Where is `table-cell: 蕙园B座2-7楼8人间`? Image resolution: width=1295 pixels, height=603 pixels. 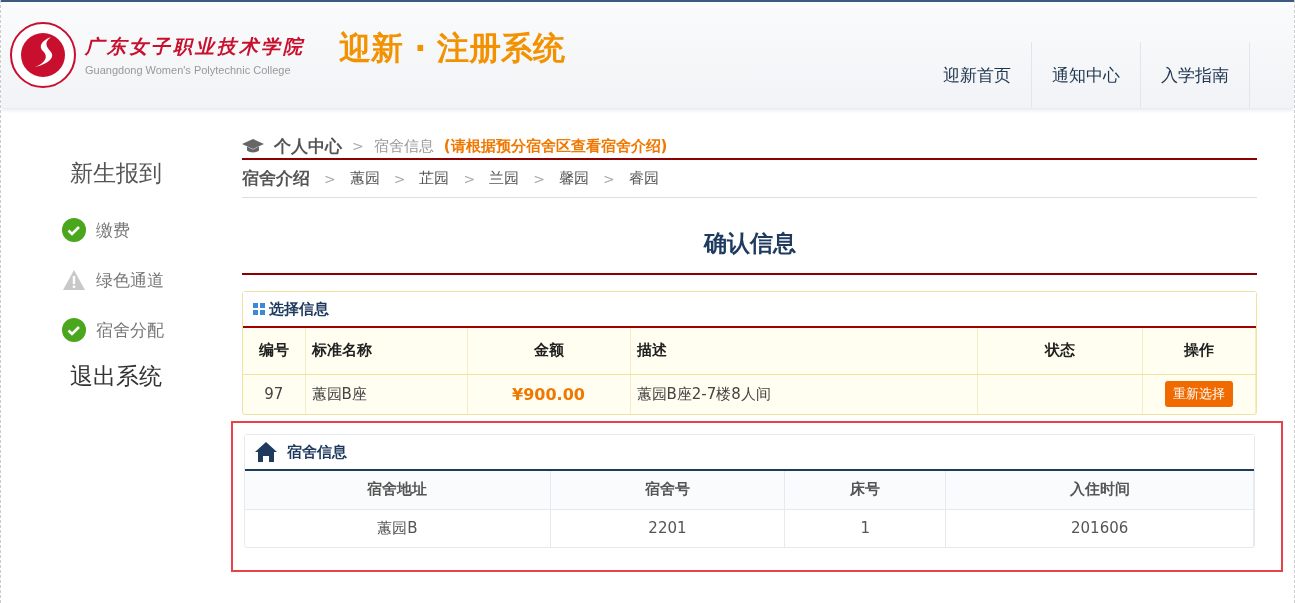 table-cell: 蕙园B座2-7楼8人间 is located at coordinates (804, 394).